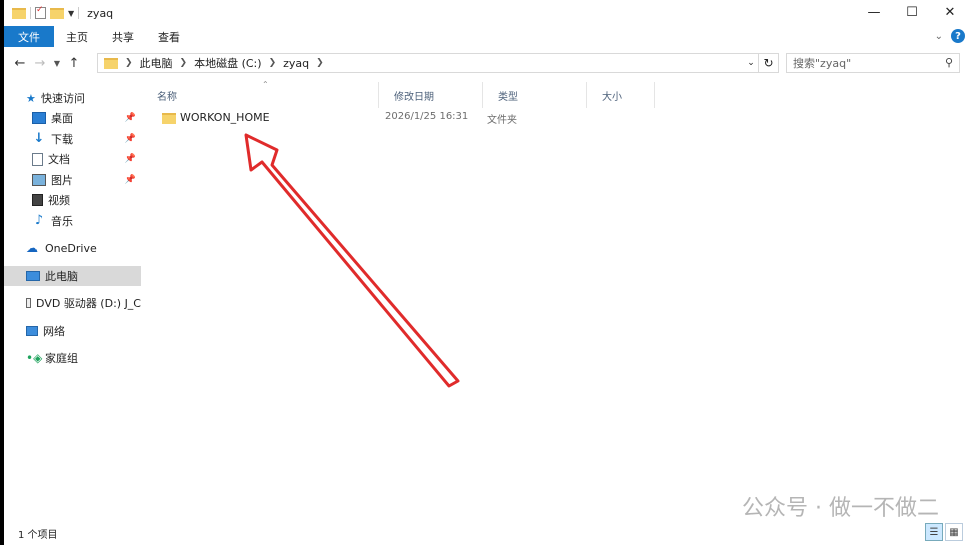 This screenshot has width=969, height=545. I want to click on back-button: ←, so click(20, 63).